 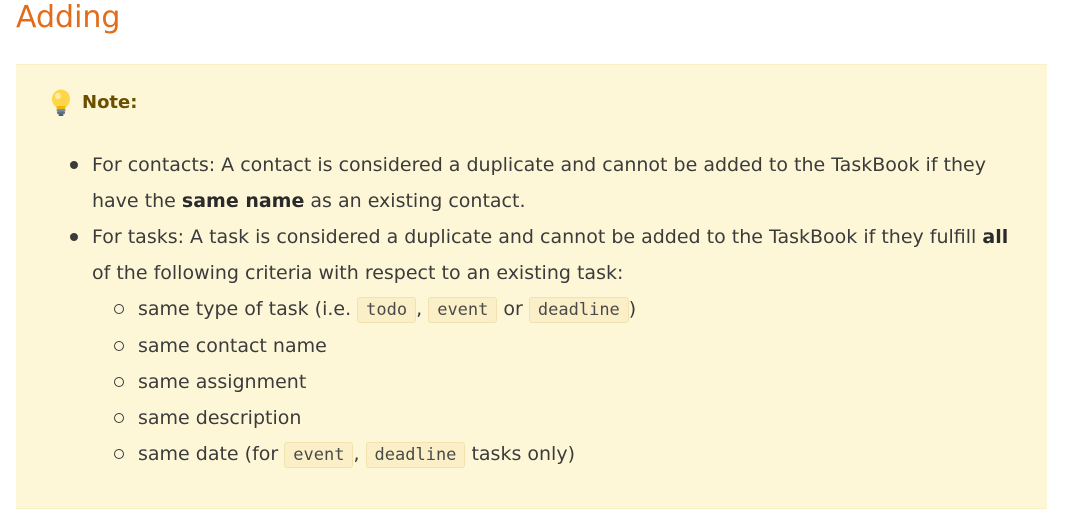 I want to click on item-text: same type of task (i.e., so click(x=248, y=309).